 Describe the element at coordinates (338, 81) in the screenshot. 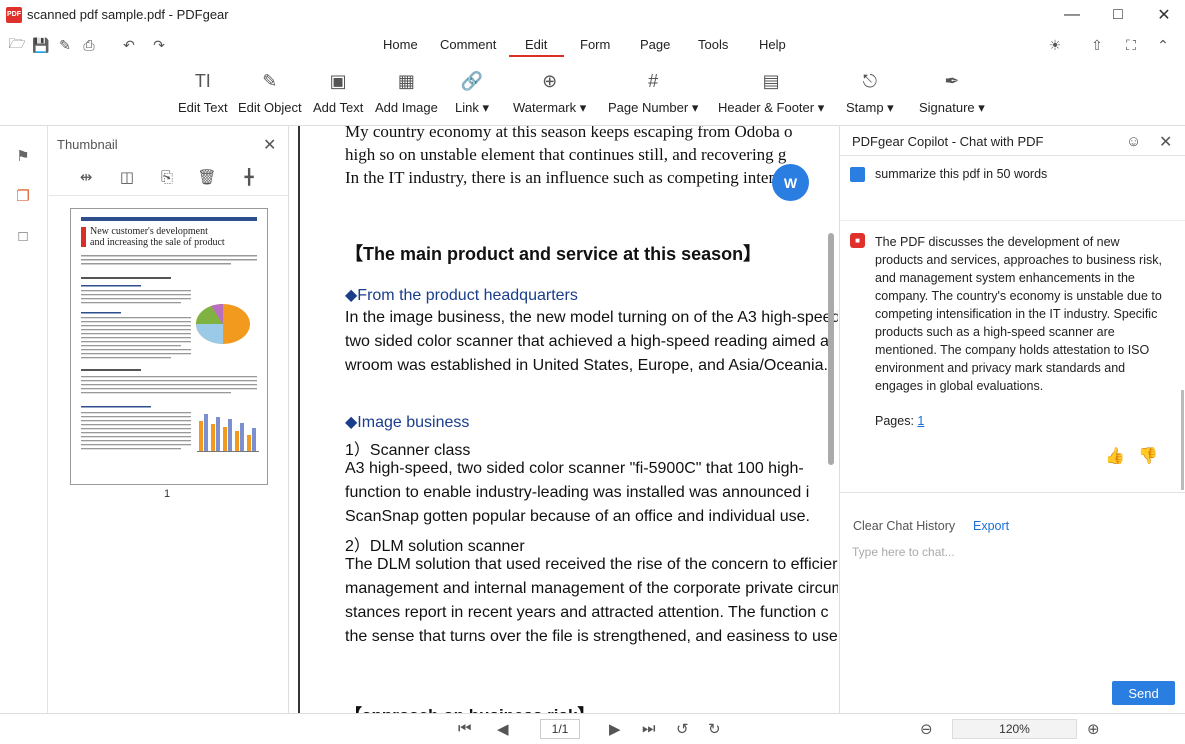

I see `add-text-icon: ▣` at that location.